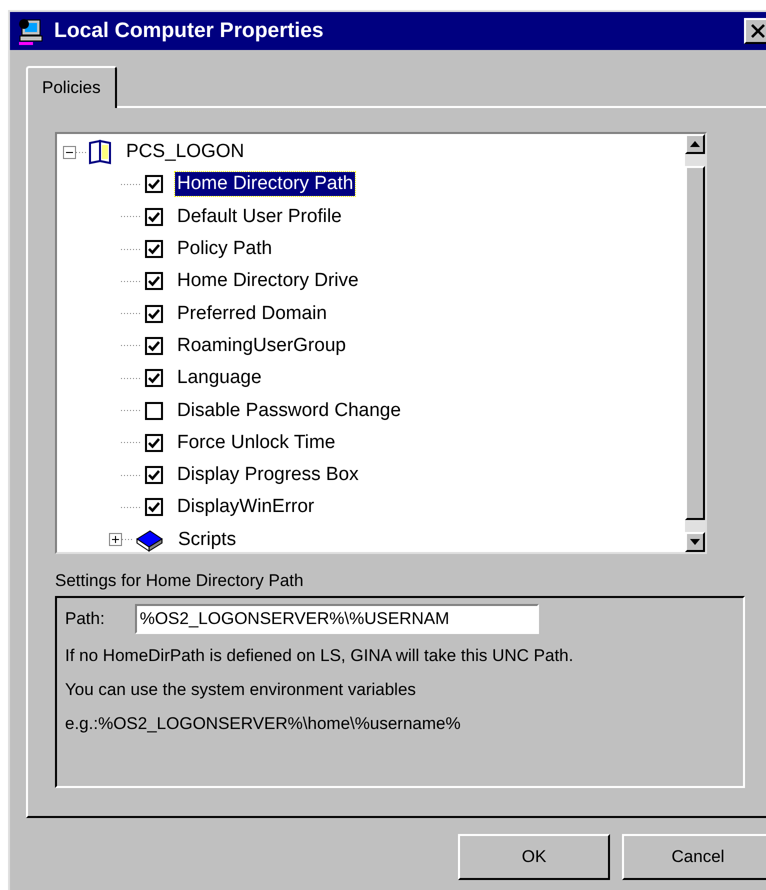 This screenshot has width=766, height=890. Describe the element at coordinates (259, 216) in the screenshot. I see `tree-item: Default User Profile` at that location.